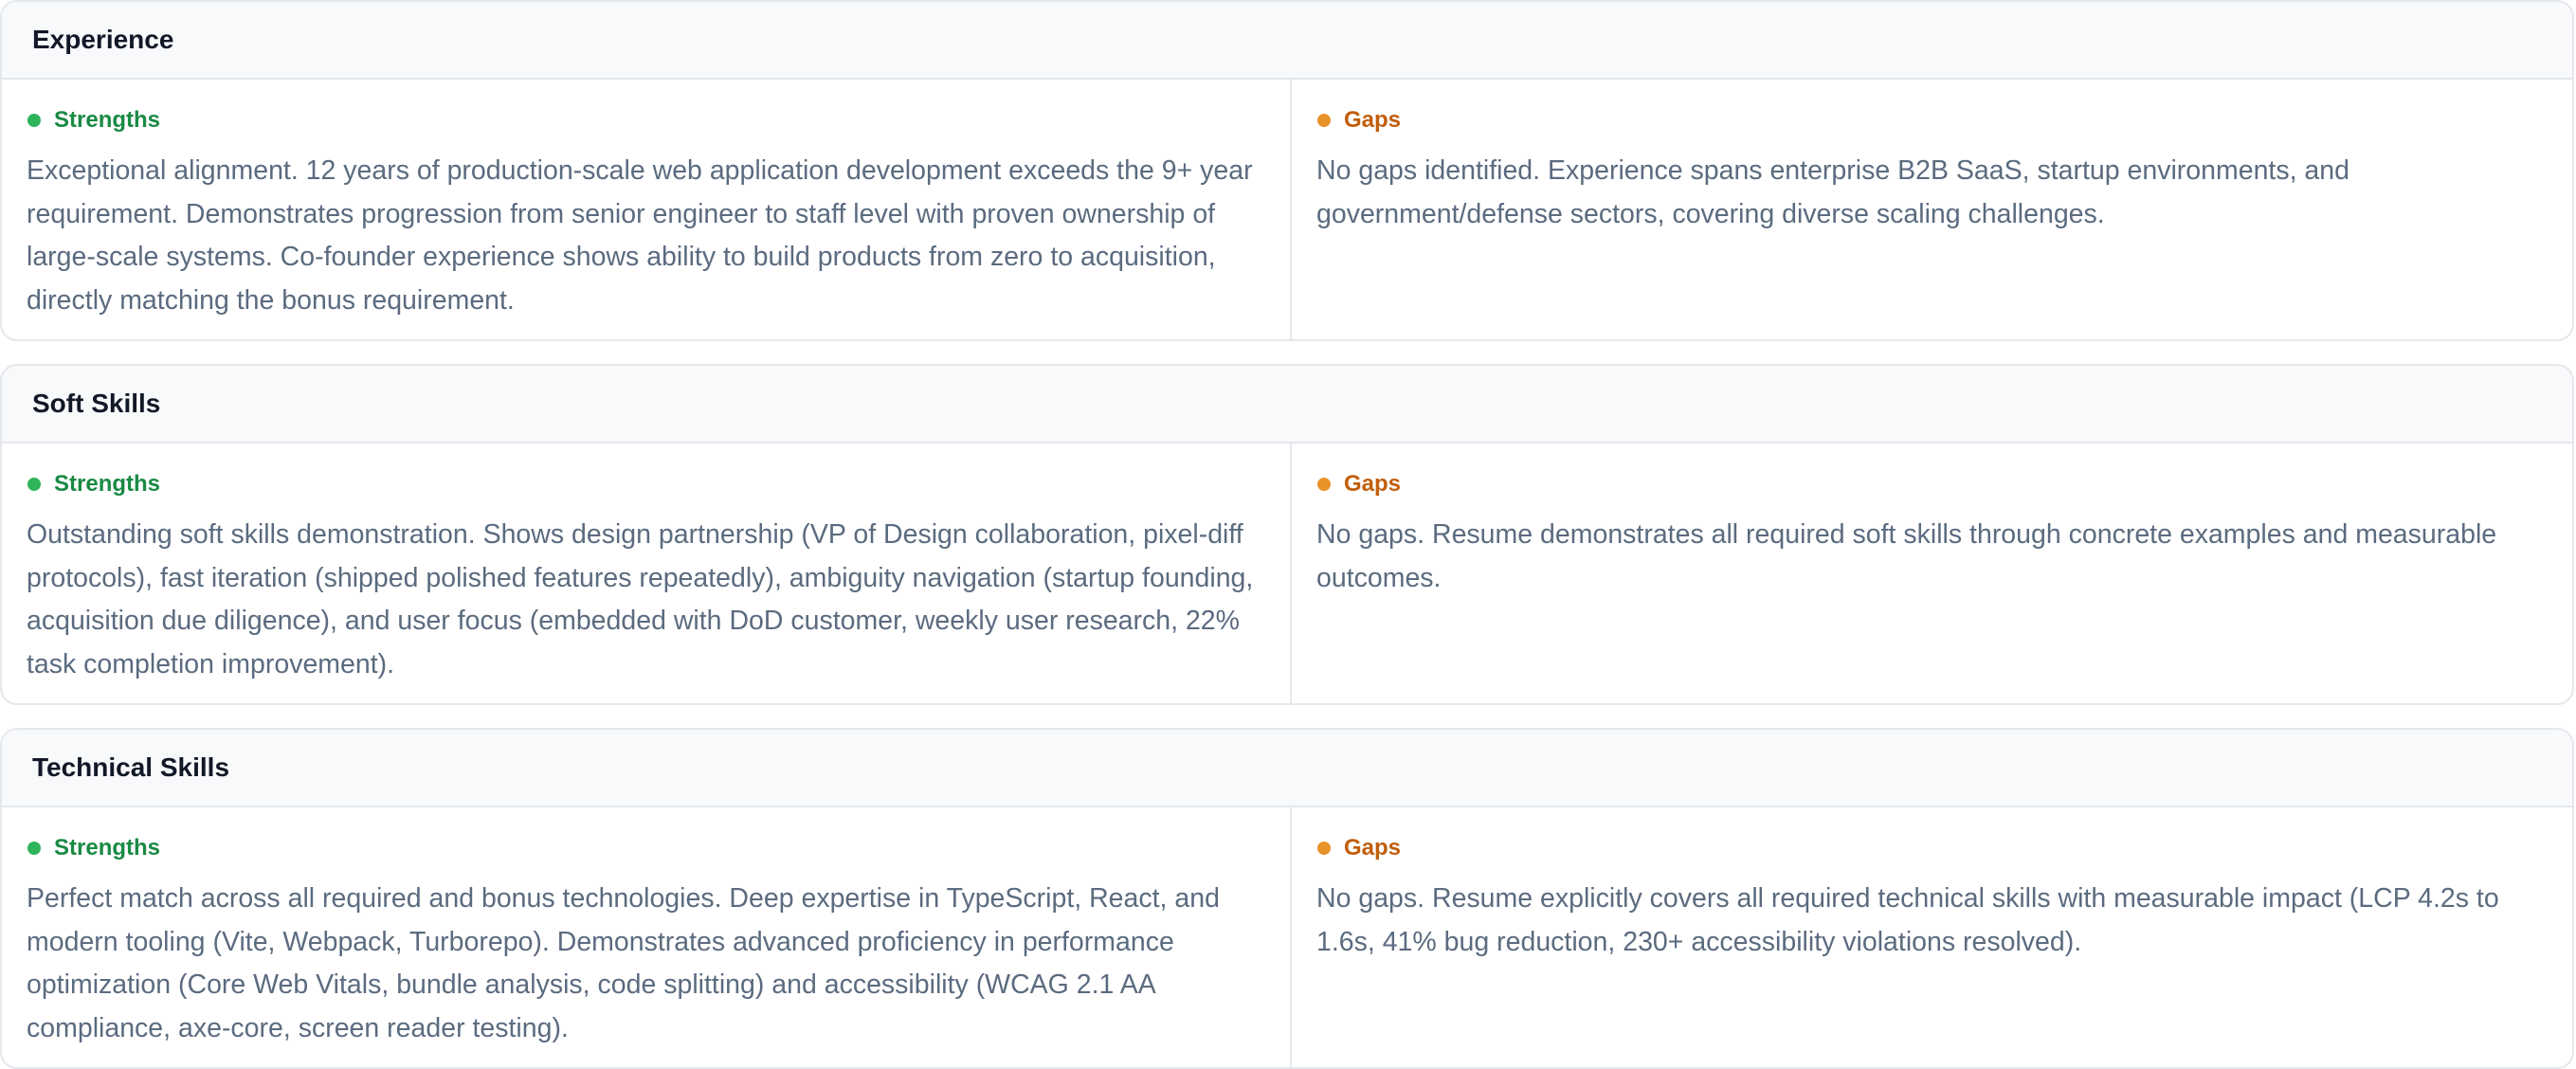  Describe the element at coordinates (103, 39) in the screenshot. I see `section-title: Experience` at that location.